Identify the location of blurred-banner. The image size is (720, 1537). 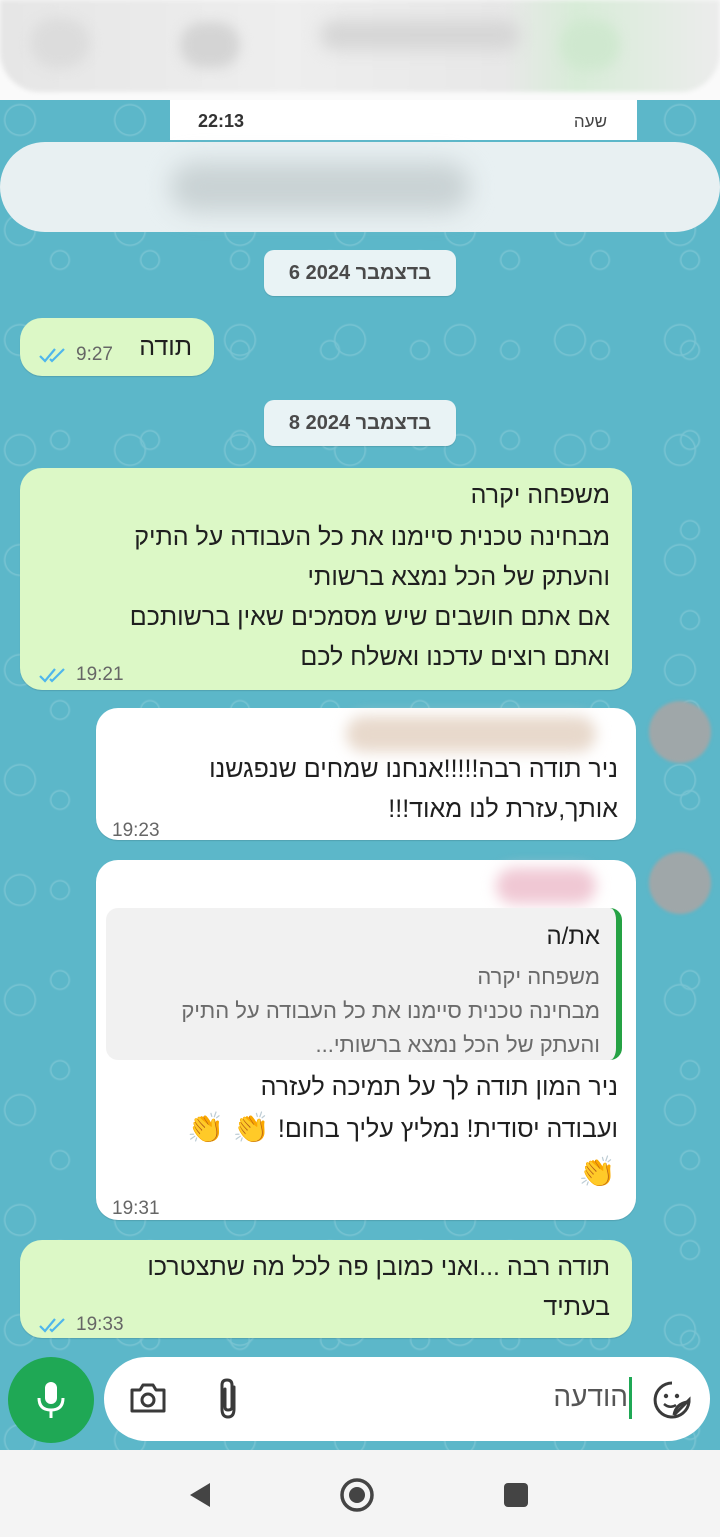
(360, 187).